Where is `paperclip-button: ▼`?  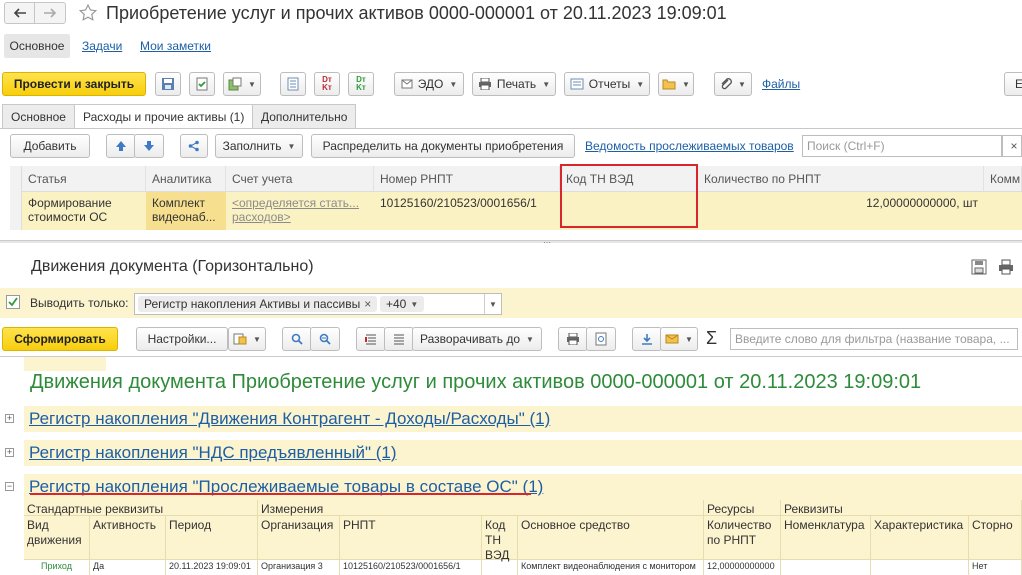 paperclip-button: ▼ is located at coordinates (733, 84).